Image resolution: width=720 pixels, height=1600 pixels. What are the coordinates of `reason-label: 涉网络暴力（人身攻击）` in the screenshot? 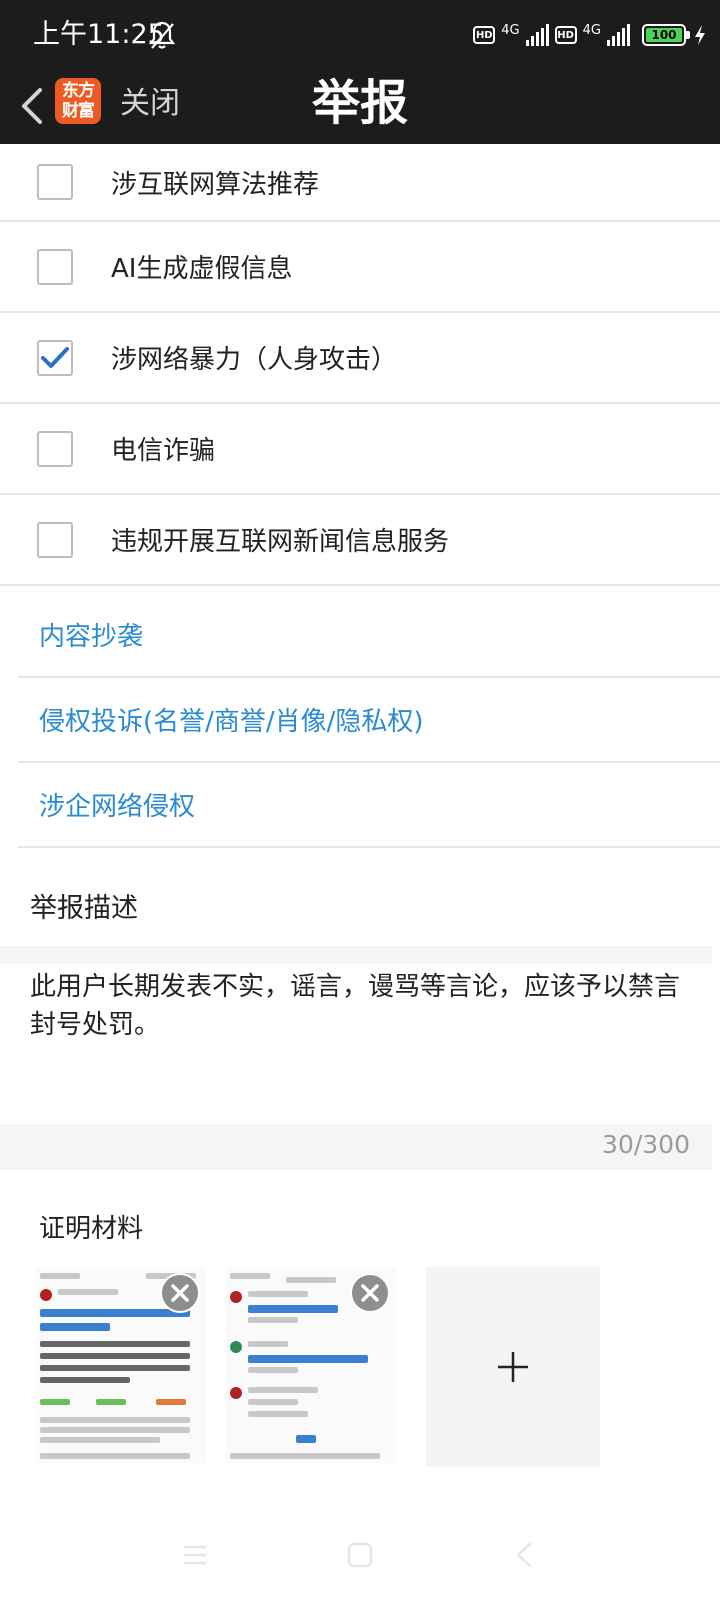 It's located at (254, 360).